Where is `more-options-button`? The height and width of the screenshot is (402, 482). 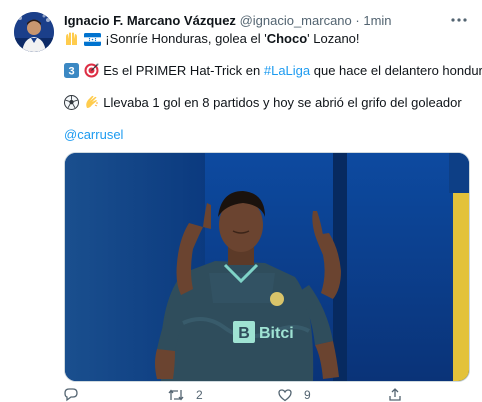
more-options-button is located at coordinates (459, 17).